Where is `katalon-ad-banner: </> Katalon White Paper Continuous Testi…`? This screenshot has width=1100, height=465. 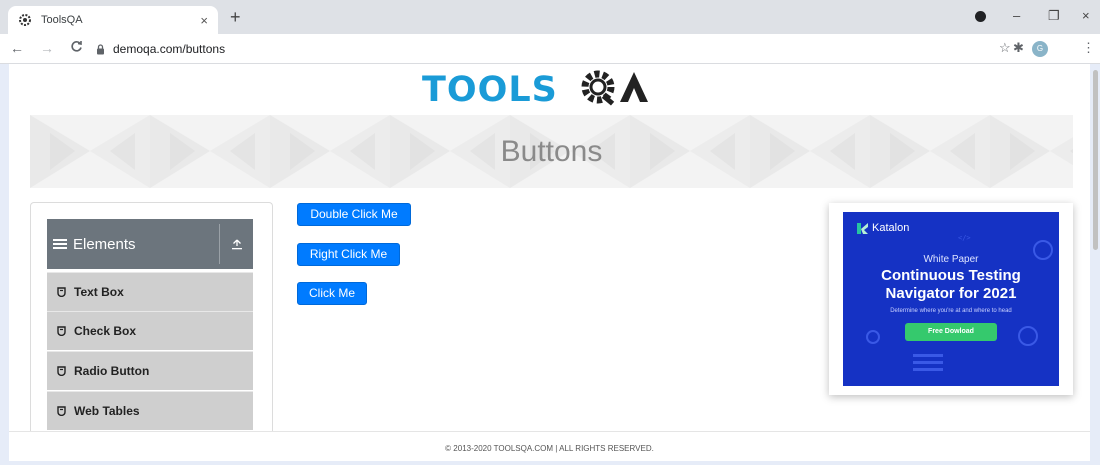 katalon-ad-banner: </> Katalon White Paper Continuous Testi… is located at coordinates (951, 299).